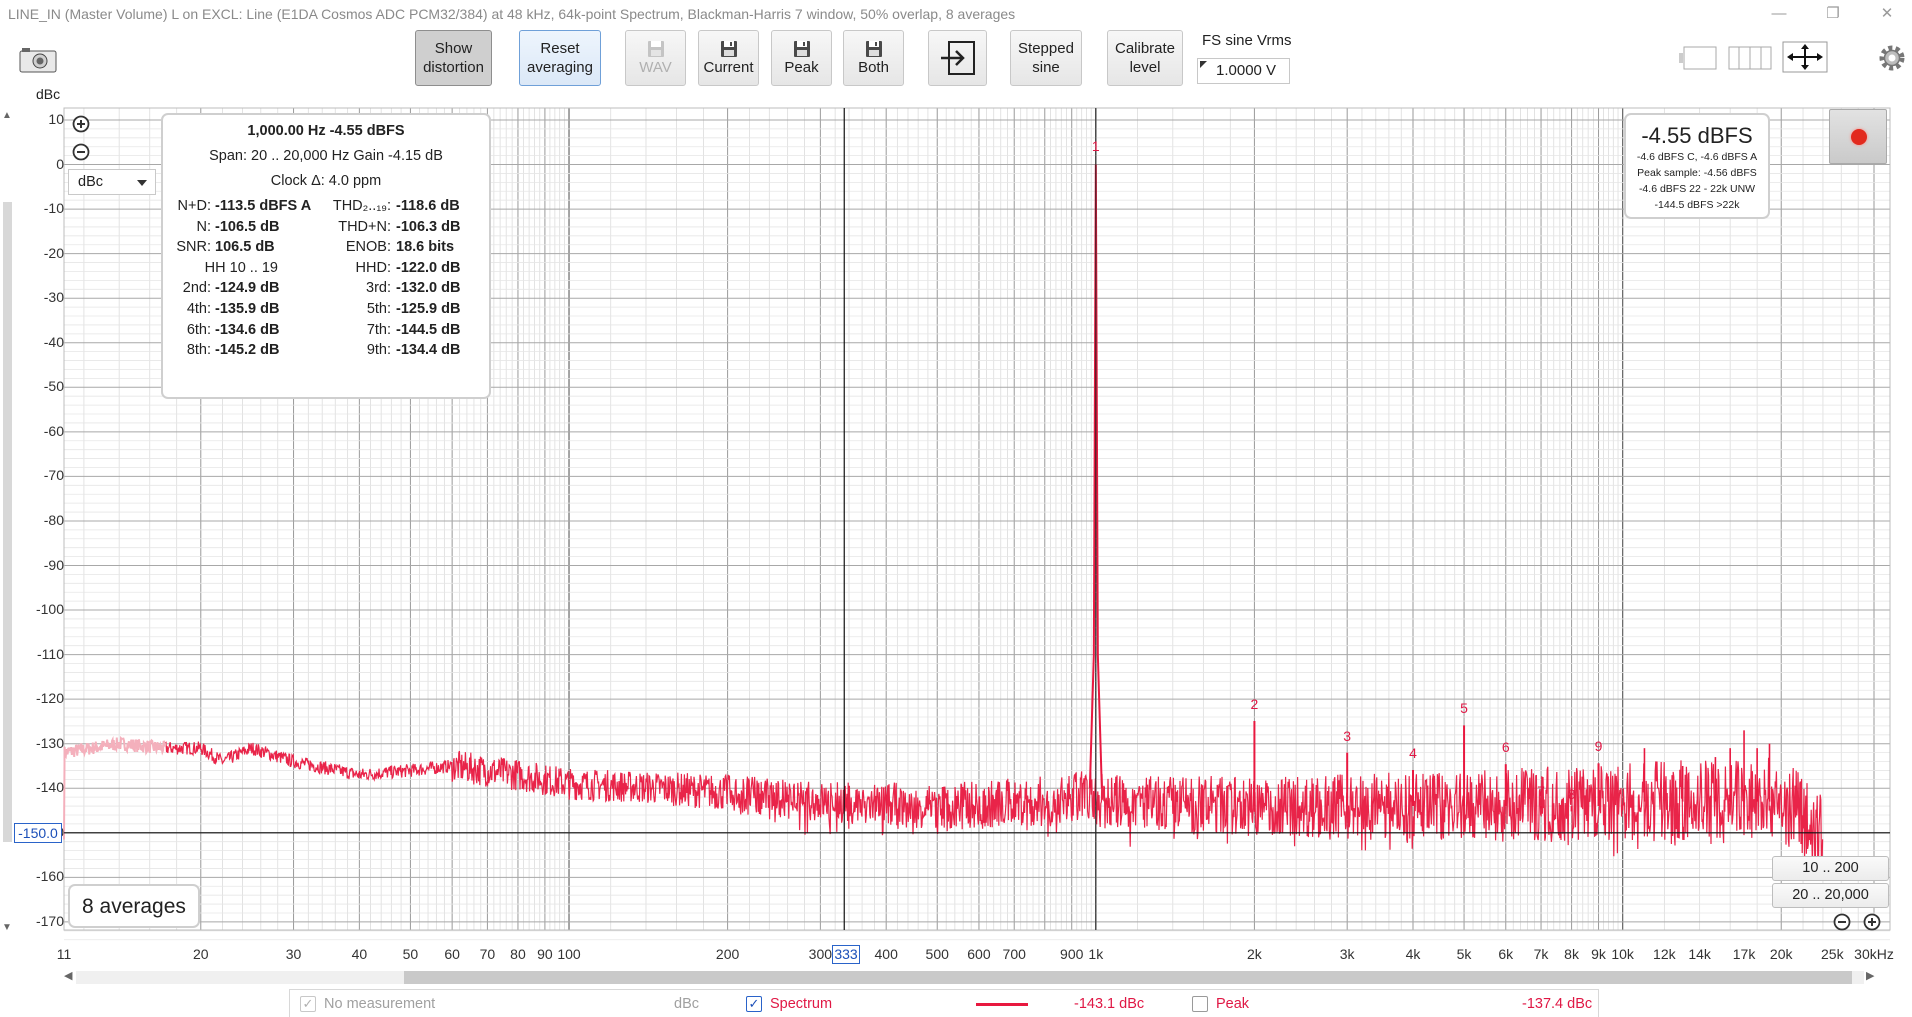  Describe the element at coordinates (7, 927) in the screenshot. I see `scroll-down-icon: ▼` at that location.